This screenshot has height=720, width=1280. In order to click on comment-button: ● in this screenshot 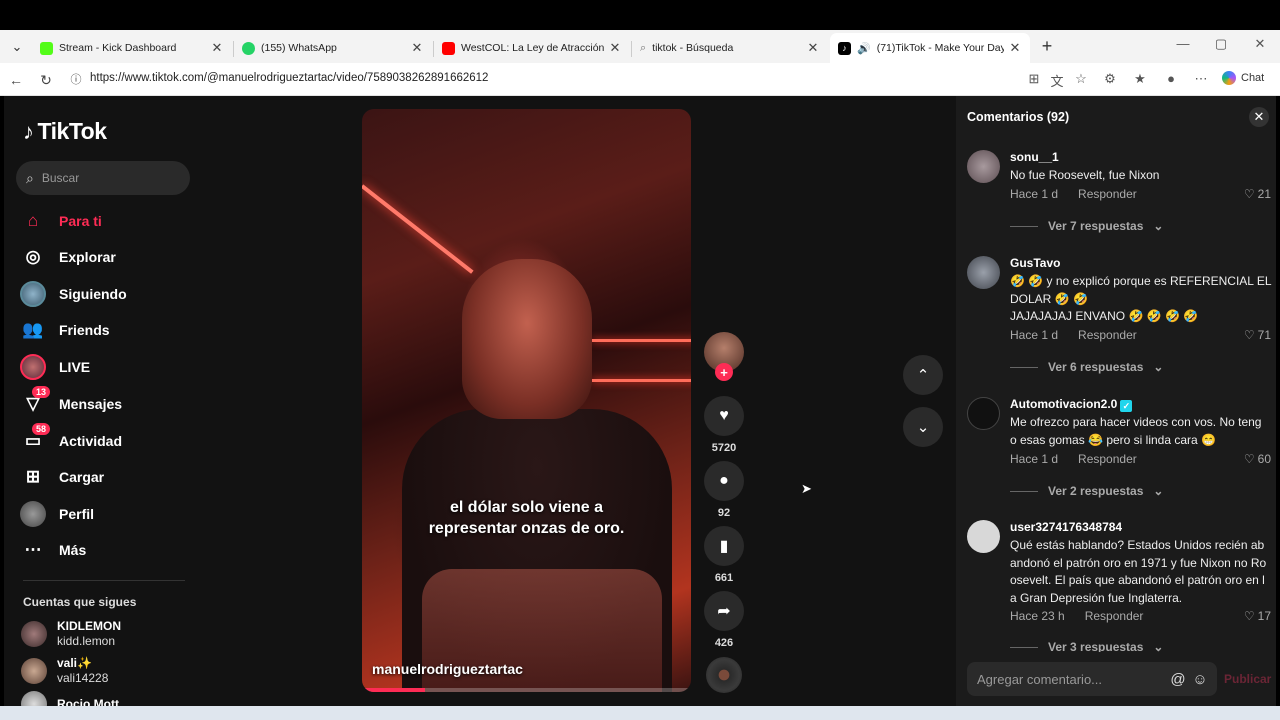, I will do `click(724, 481)`.